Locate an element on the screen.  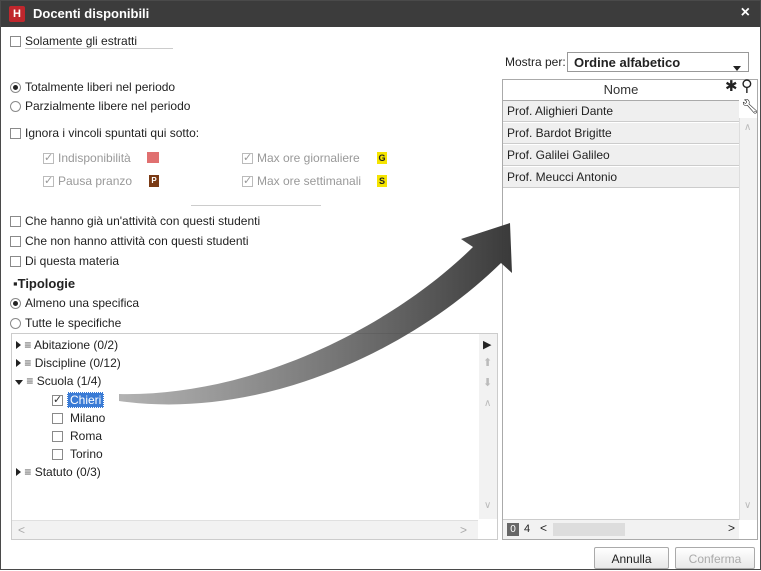
annulla-button: Annulla is located at coordinates (631, 558).